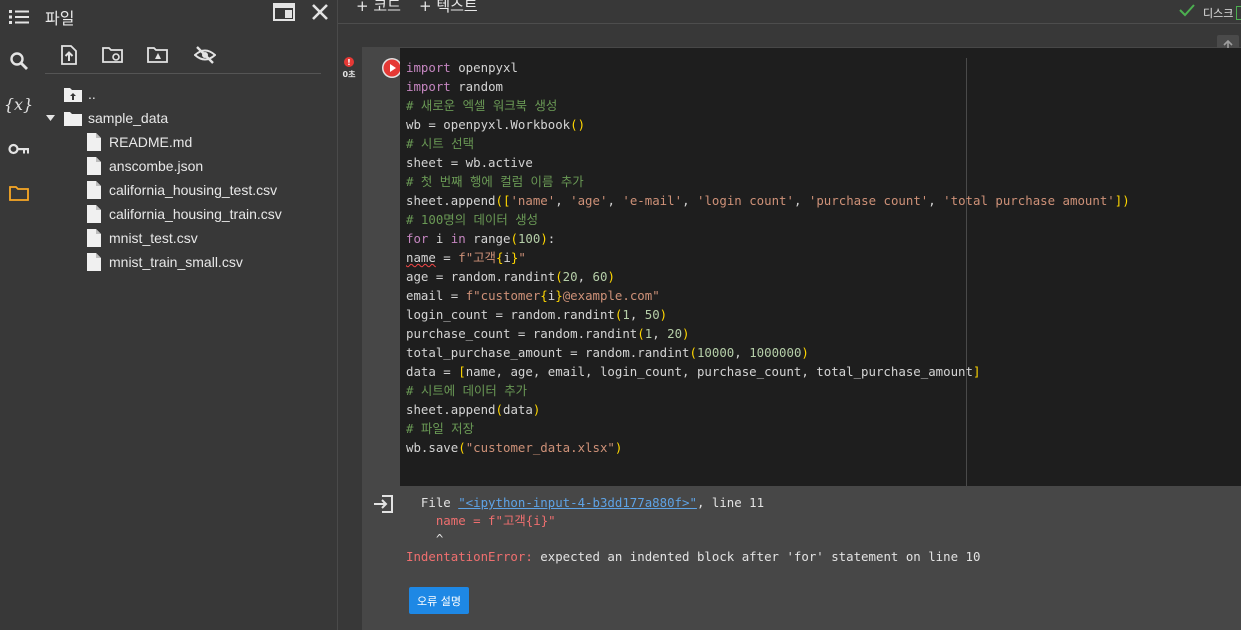 The image size is (1241, 630). I want to click on error-badge: !, so click(349, 62).